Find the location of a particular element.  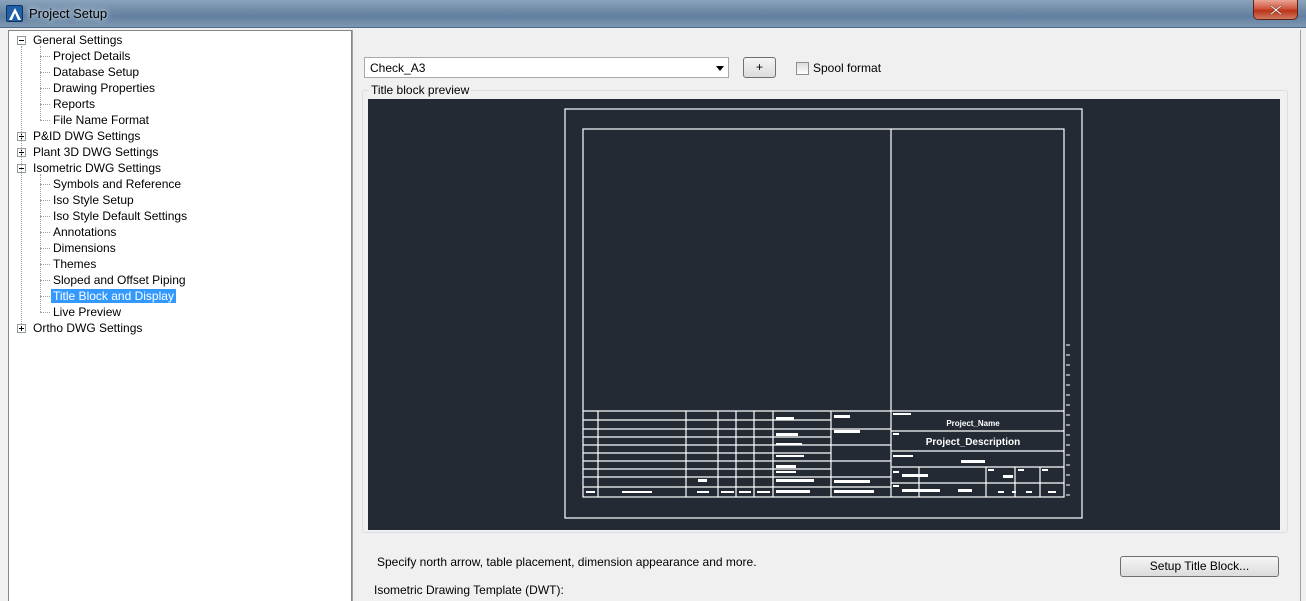

chevron-down-icon is located at coordinates (720, 68).